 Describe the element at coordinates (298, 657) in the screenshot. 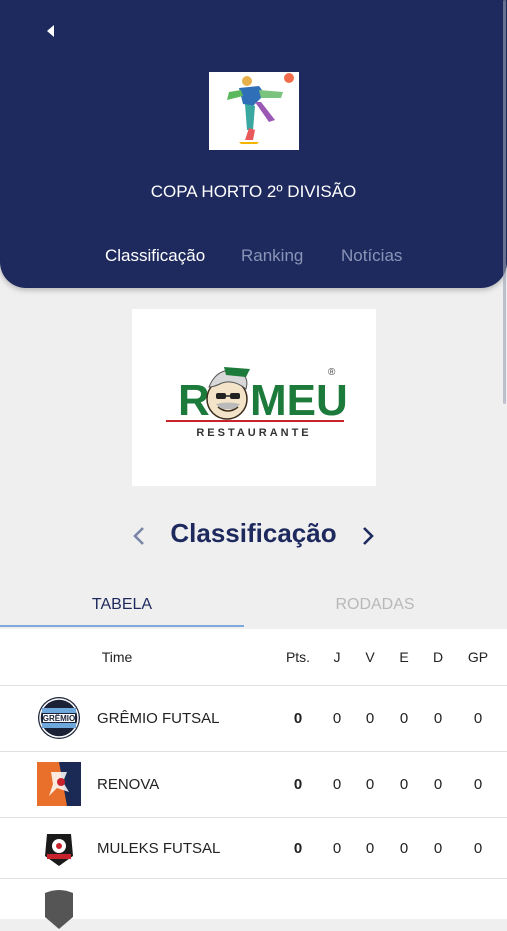

I see `col-header-pts: Pts.` at that location.